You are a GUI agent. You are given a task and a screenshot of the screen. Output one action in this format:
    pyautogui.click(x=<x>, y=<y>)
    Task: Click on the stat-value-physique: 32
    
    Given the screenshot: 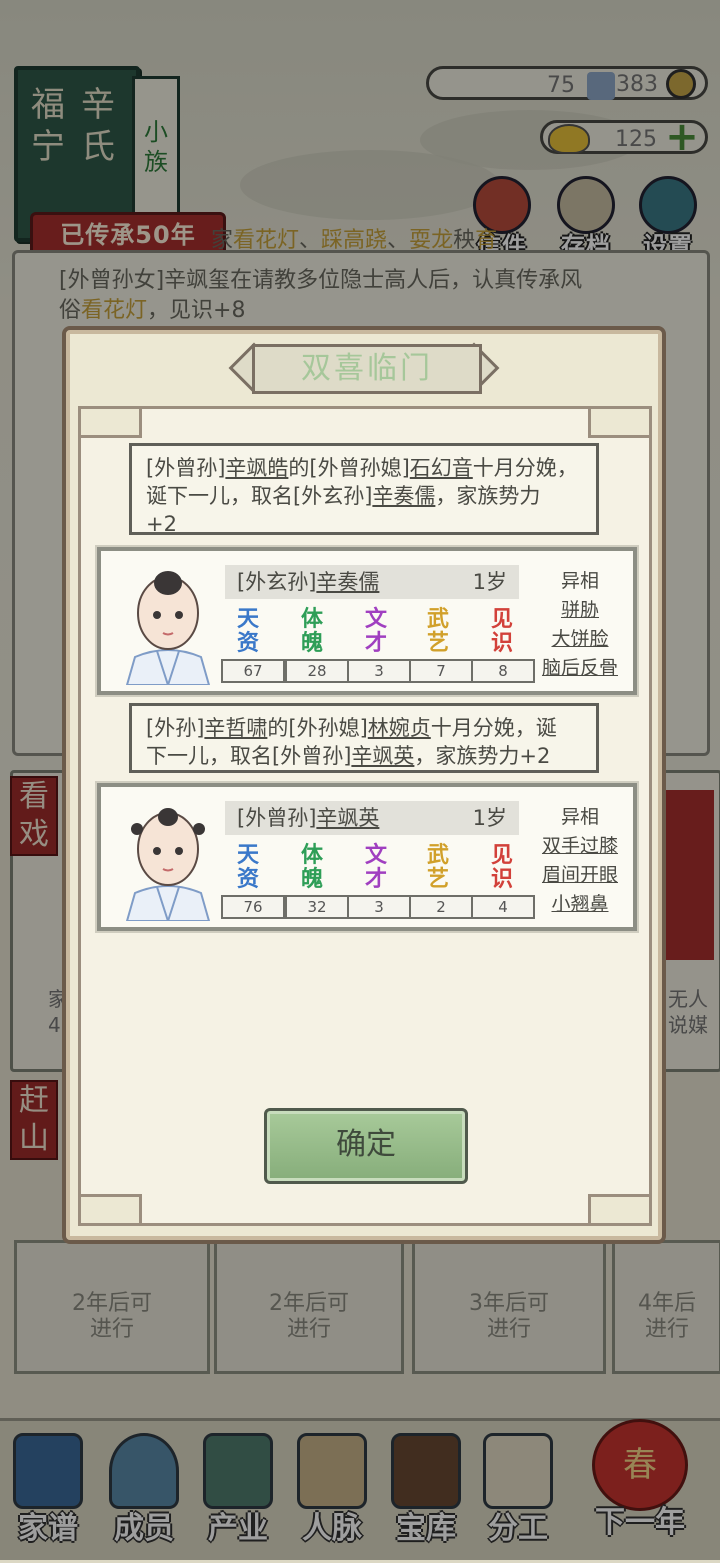 What is the action you would take?
    pyautogui.click(x=317, y=907)
    